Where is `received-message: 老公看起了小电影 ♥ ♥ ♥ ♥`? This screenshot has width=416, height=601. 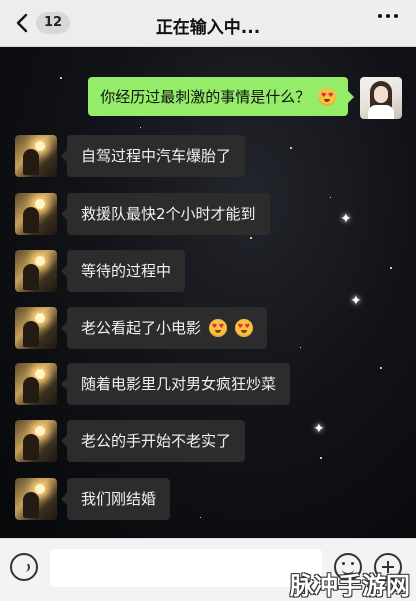 received-message: 老公看起了小电影 ♥ ♥ ♥ ♥ is located at coordinates (164, 328).